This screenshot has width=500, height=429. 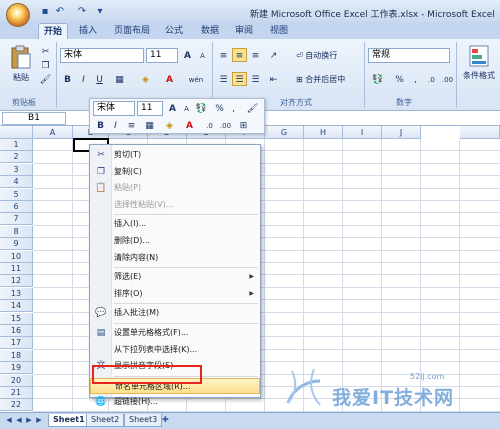 What do you see at coordinates (82, 11) in the screenshot?
I see `redo-icon: ↷` at bounding box center [82, 11].